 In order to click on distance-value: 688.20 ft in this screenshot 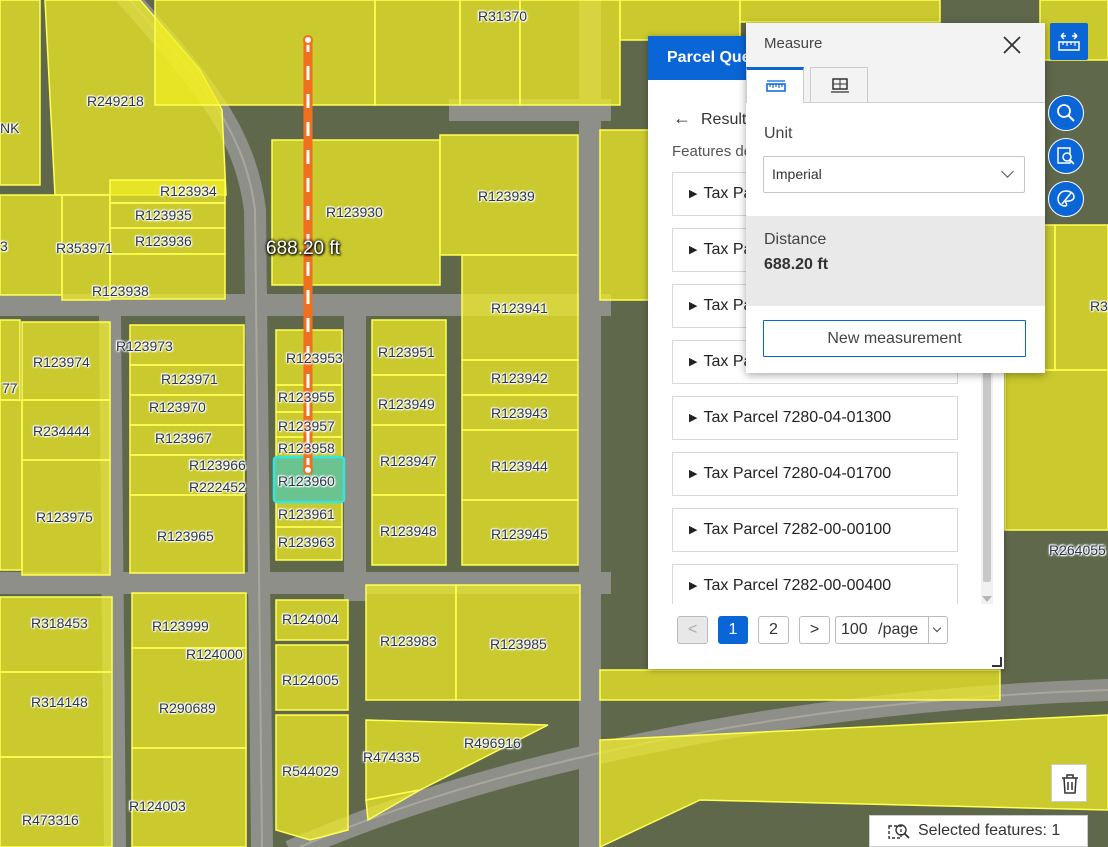, I will do `click(796, 264)`.